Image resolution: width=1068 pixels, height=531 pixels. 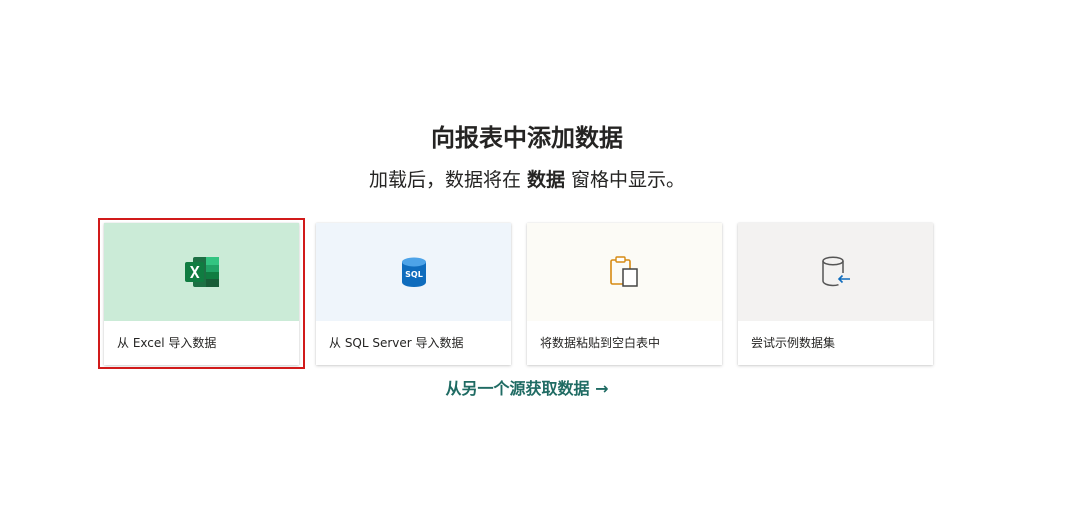 I want to click on page-subtitle: 加载后，数据将在 数据 窗格中显示。, so click(x=527, y=180).